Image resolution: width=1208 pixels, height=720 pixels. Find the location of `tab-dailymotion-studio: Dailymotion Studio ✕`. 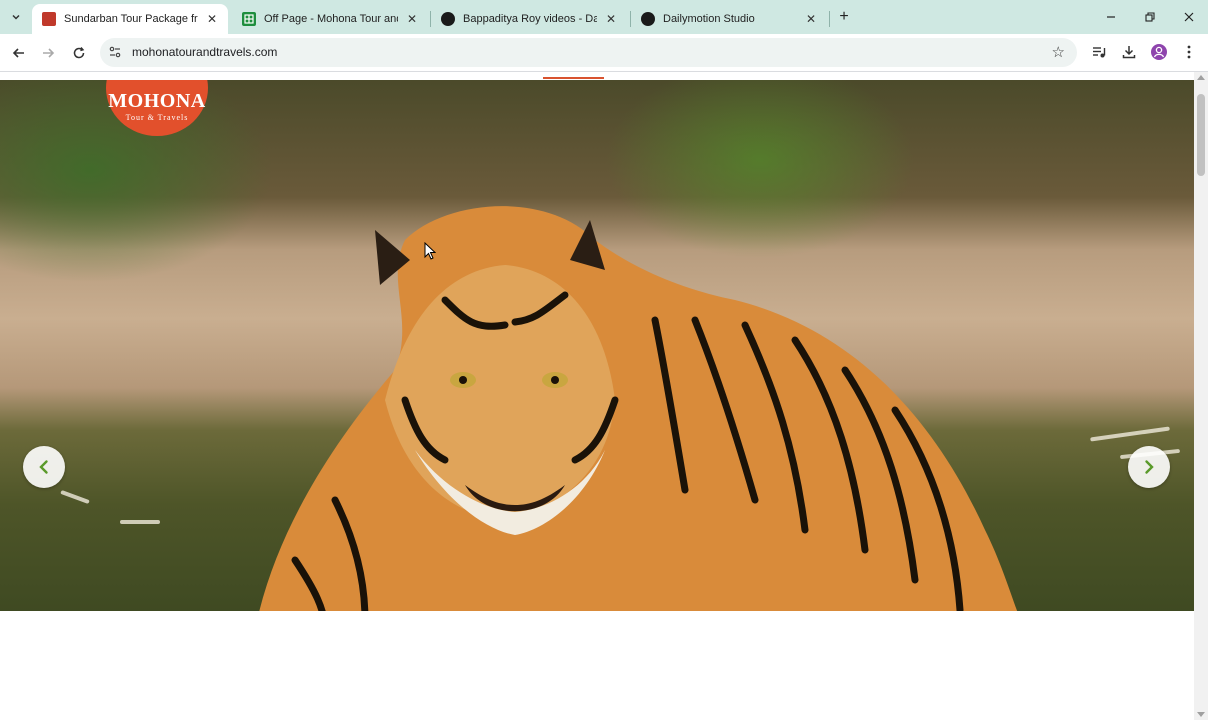

tab-dailymotion-studio: Dailymotion Studio ✕ is located at coordinates (729, 19).